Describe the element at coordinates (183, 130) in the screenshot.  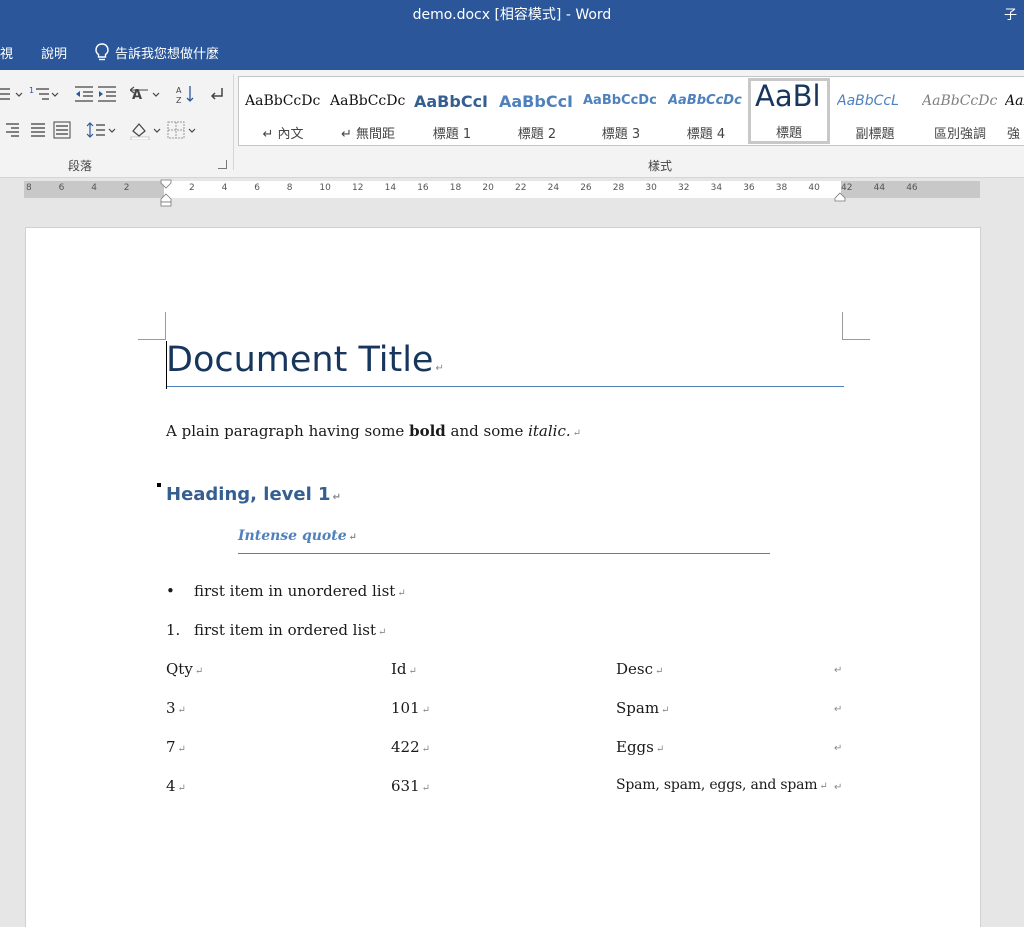
I see `borders-icon` at that location.